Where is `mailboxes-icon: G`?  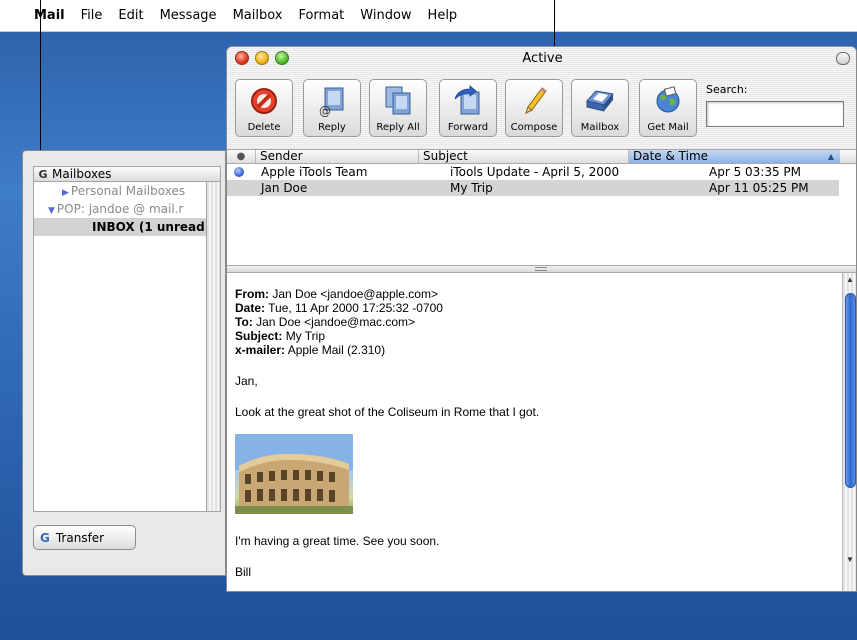 mailboxes-icon: G is located at coordinates (43, 174).